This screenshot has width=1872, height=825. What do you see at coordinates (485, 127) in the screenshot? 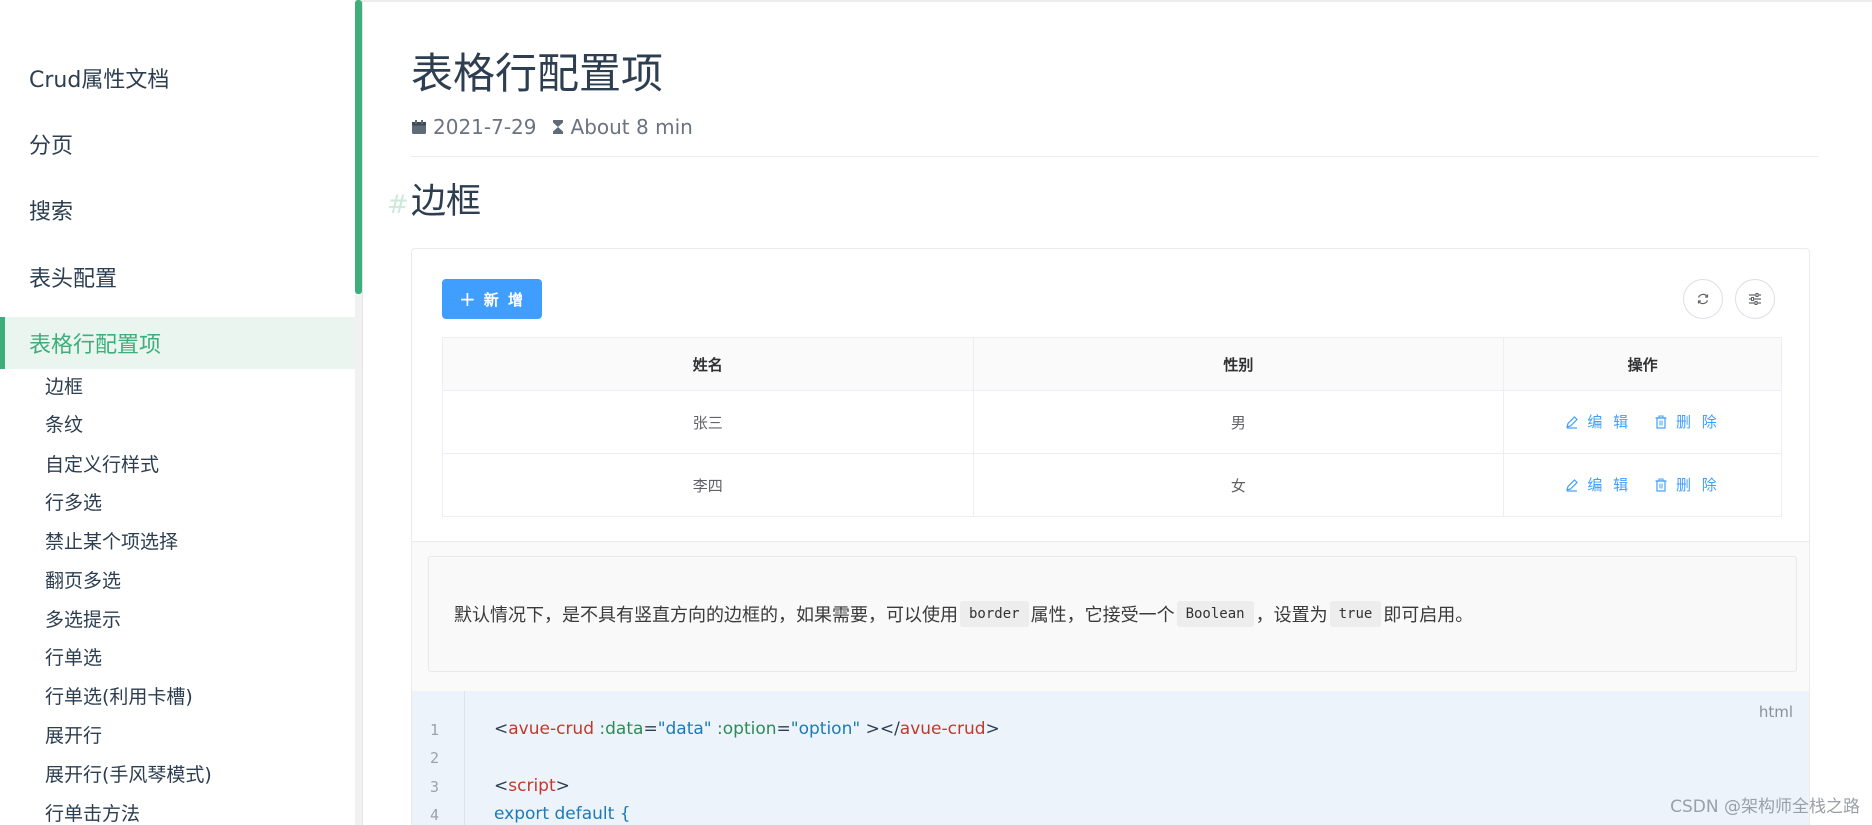
I see `page-date: 2021-7-29` at bounding box center [485, 127].